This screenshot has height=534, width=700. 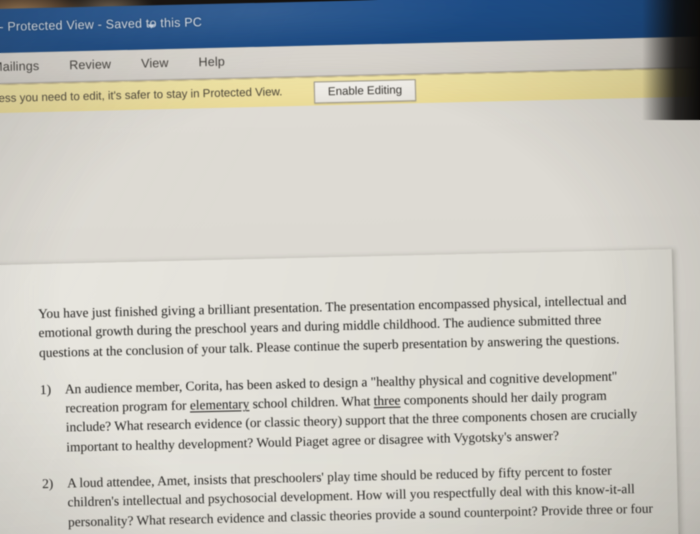 What do you see at coordinates (26, 67) in the screenshot?
I see `tab-mailings: Mailings` at bounding box center [26, 67].